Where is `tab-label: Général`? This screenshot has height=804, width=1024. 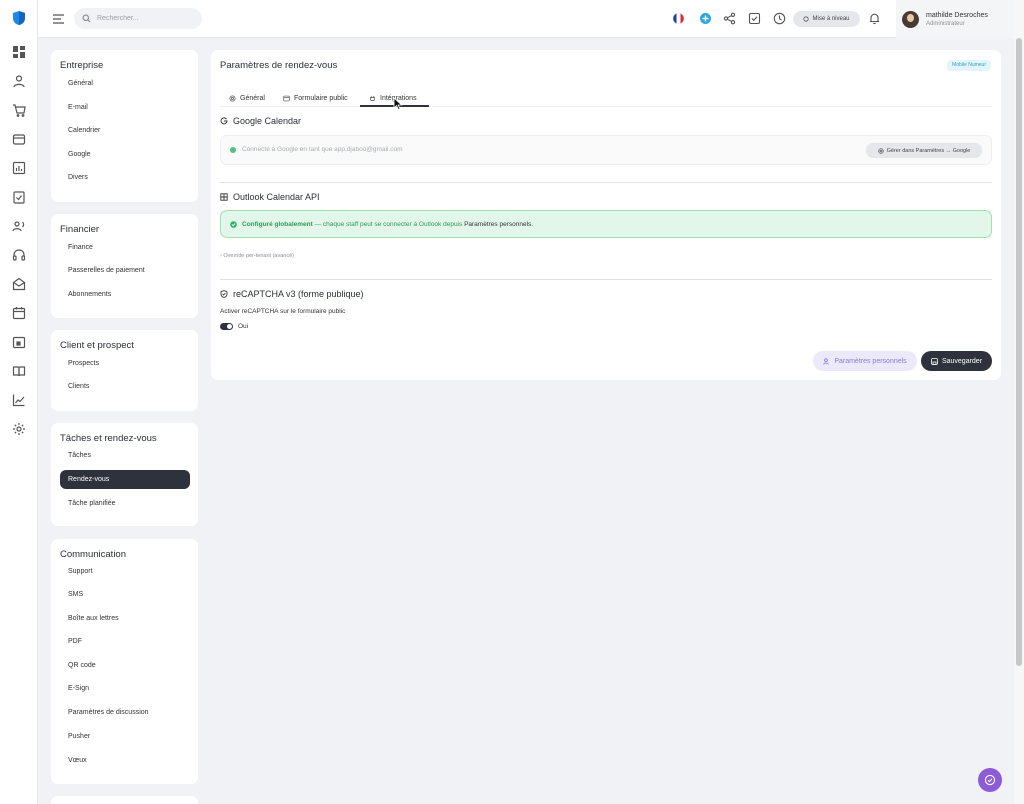 tab-label: Général is located at coordinates (252, 98).